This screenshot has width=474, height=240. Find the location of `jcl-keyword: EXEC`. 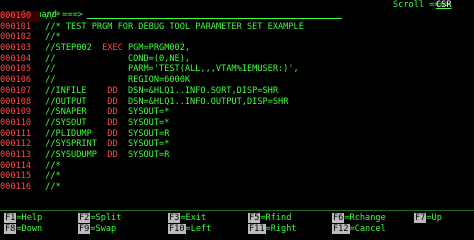

jcl-keyword: EXEC is located at coordinates (112, 48).